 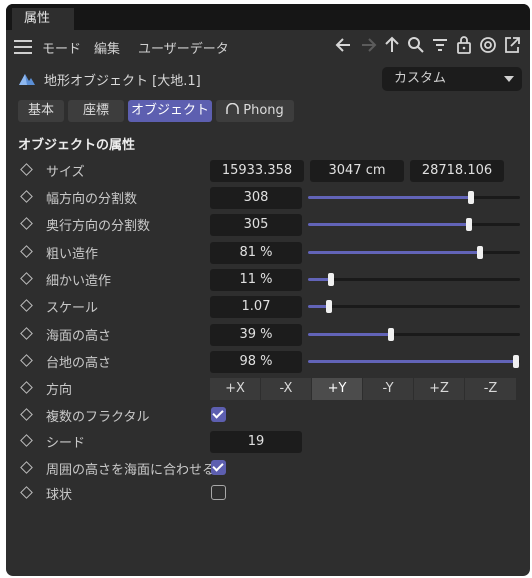 What do you see at coordinates (286, 389) in the screenshot?
I see `direction-minus-x: -X` at bounding box center [286, 389].